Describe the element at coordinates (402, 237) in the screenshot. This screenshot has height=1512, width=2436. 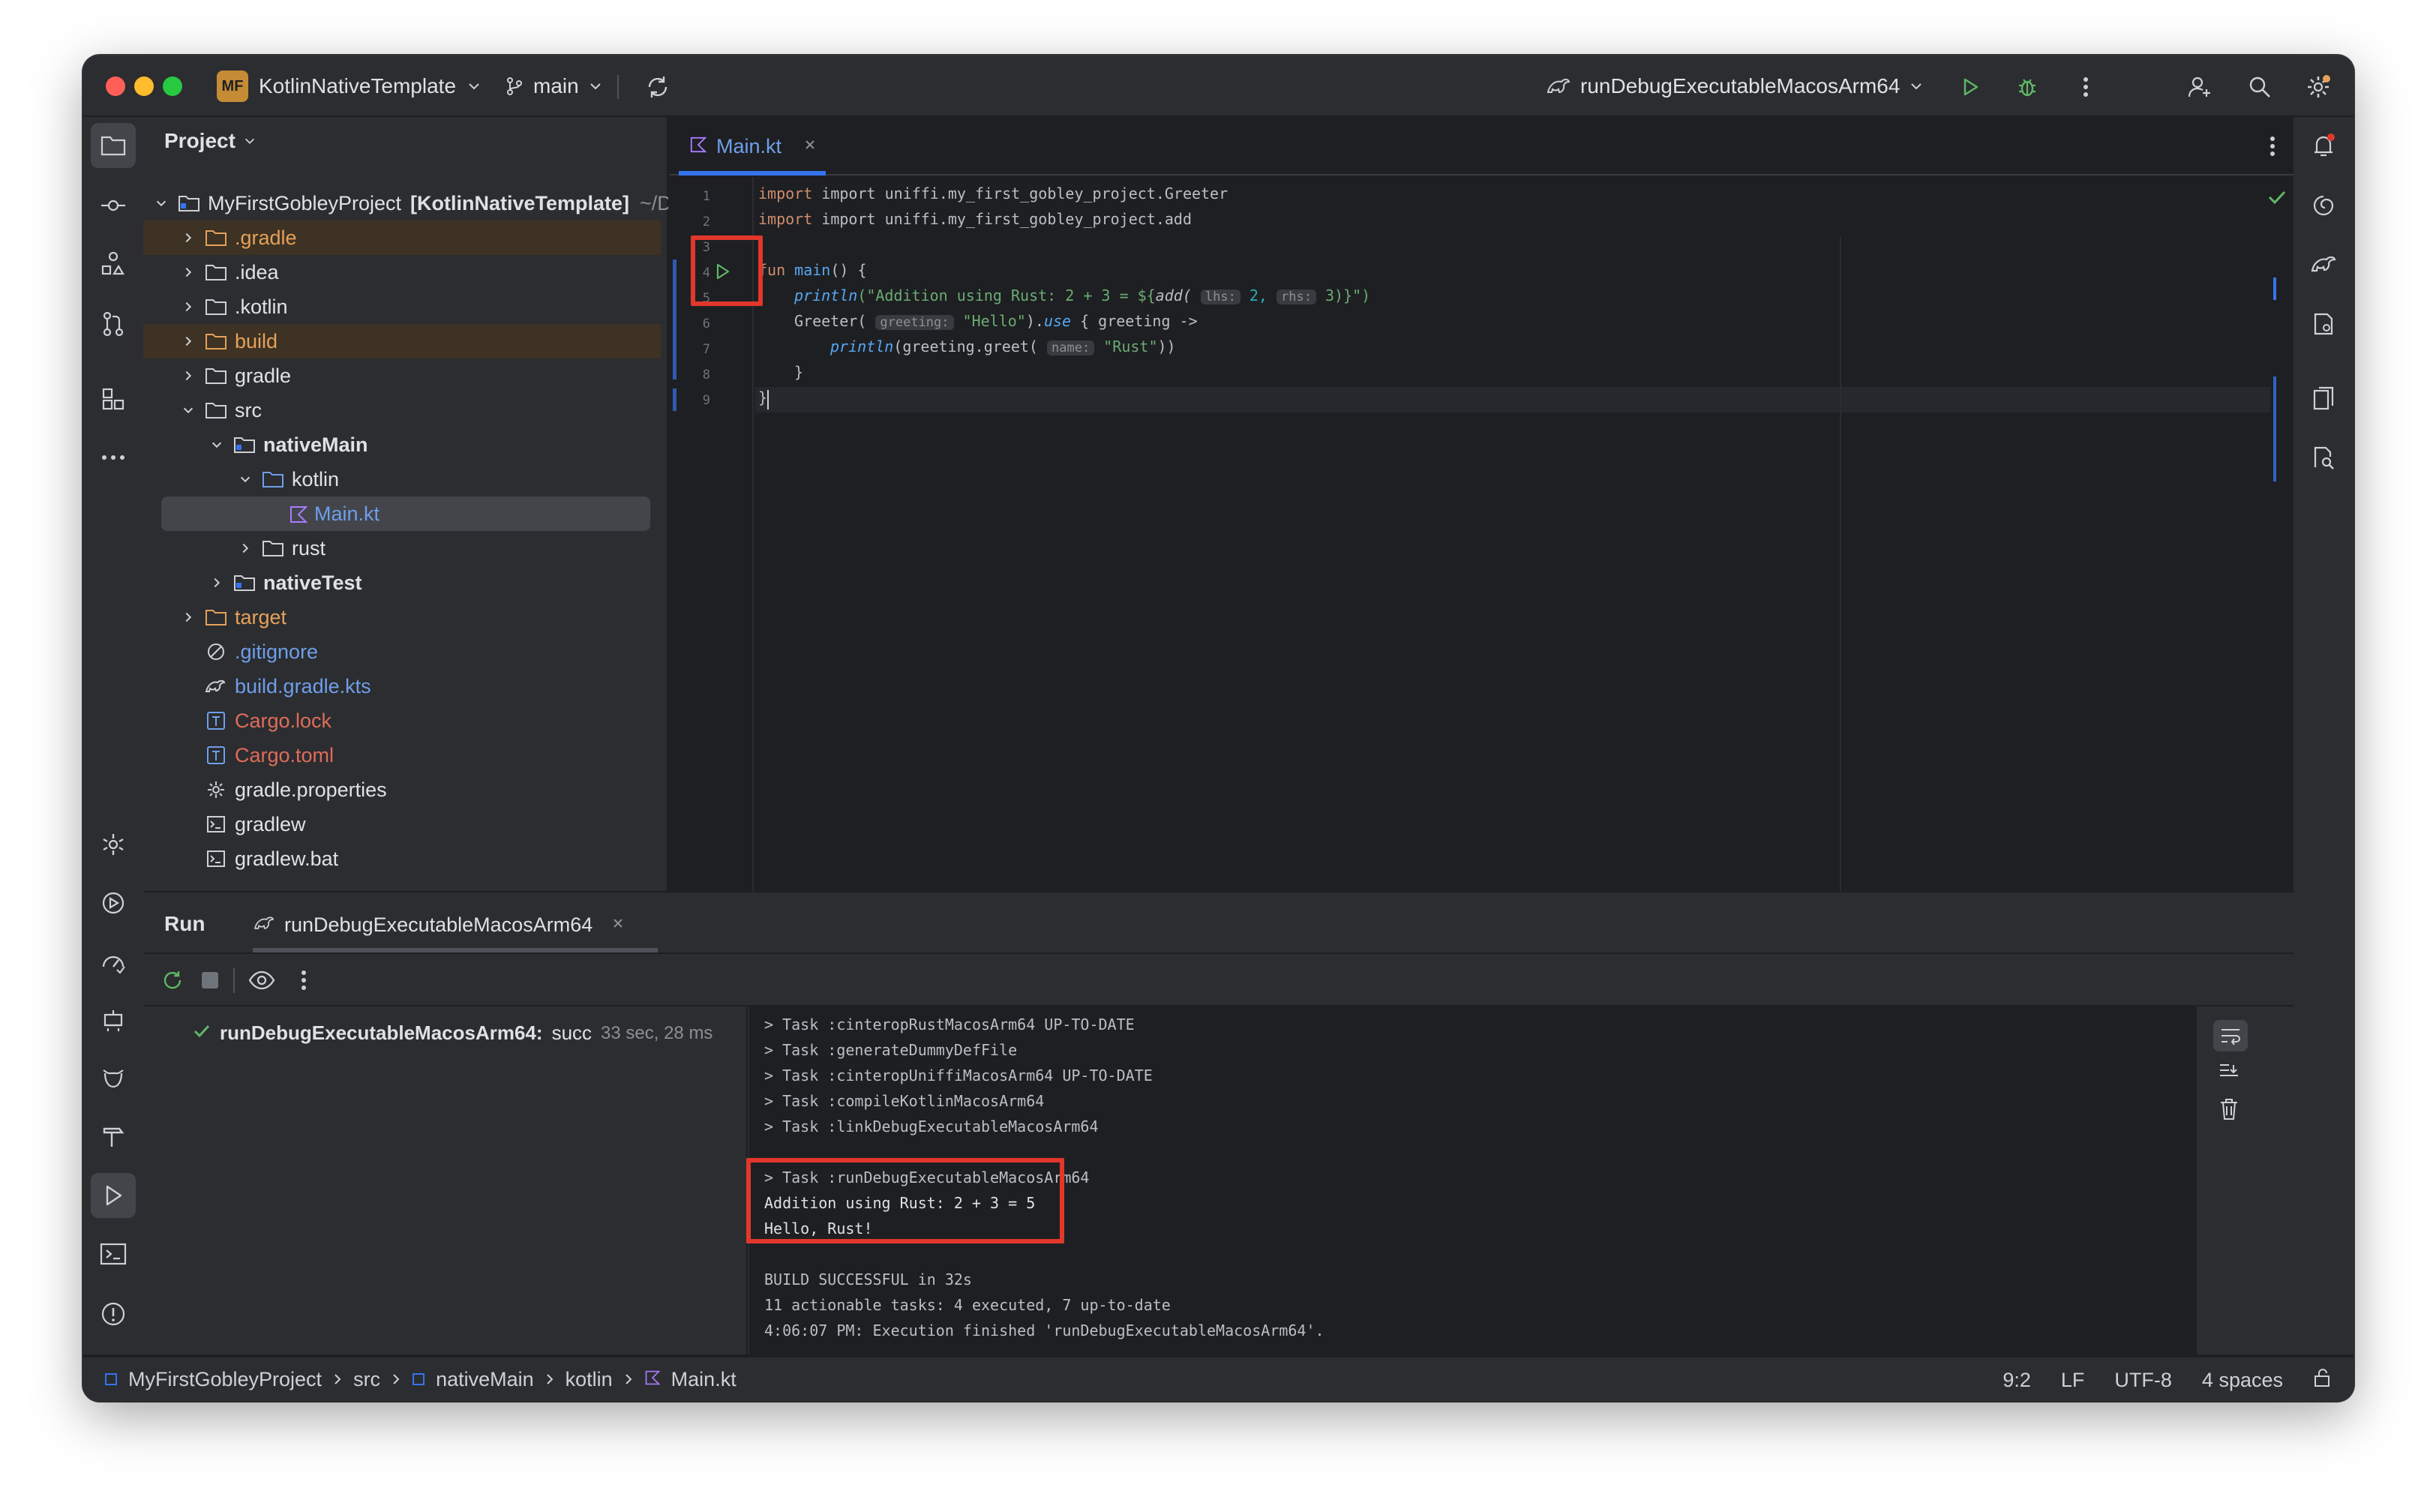
I see `tree-item-gradle-dir: .gradle` at that location.